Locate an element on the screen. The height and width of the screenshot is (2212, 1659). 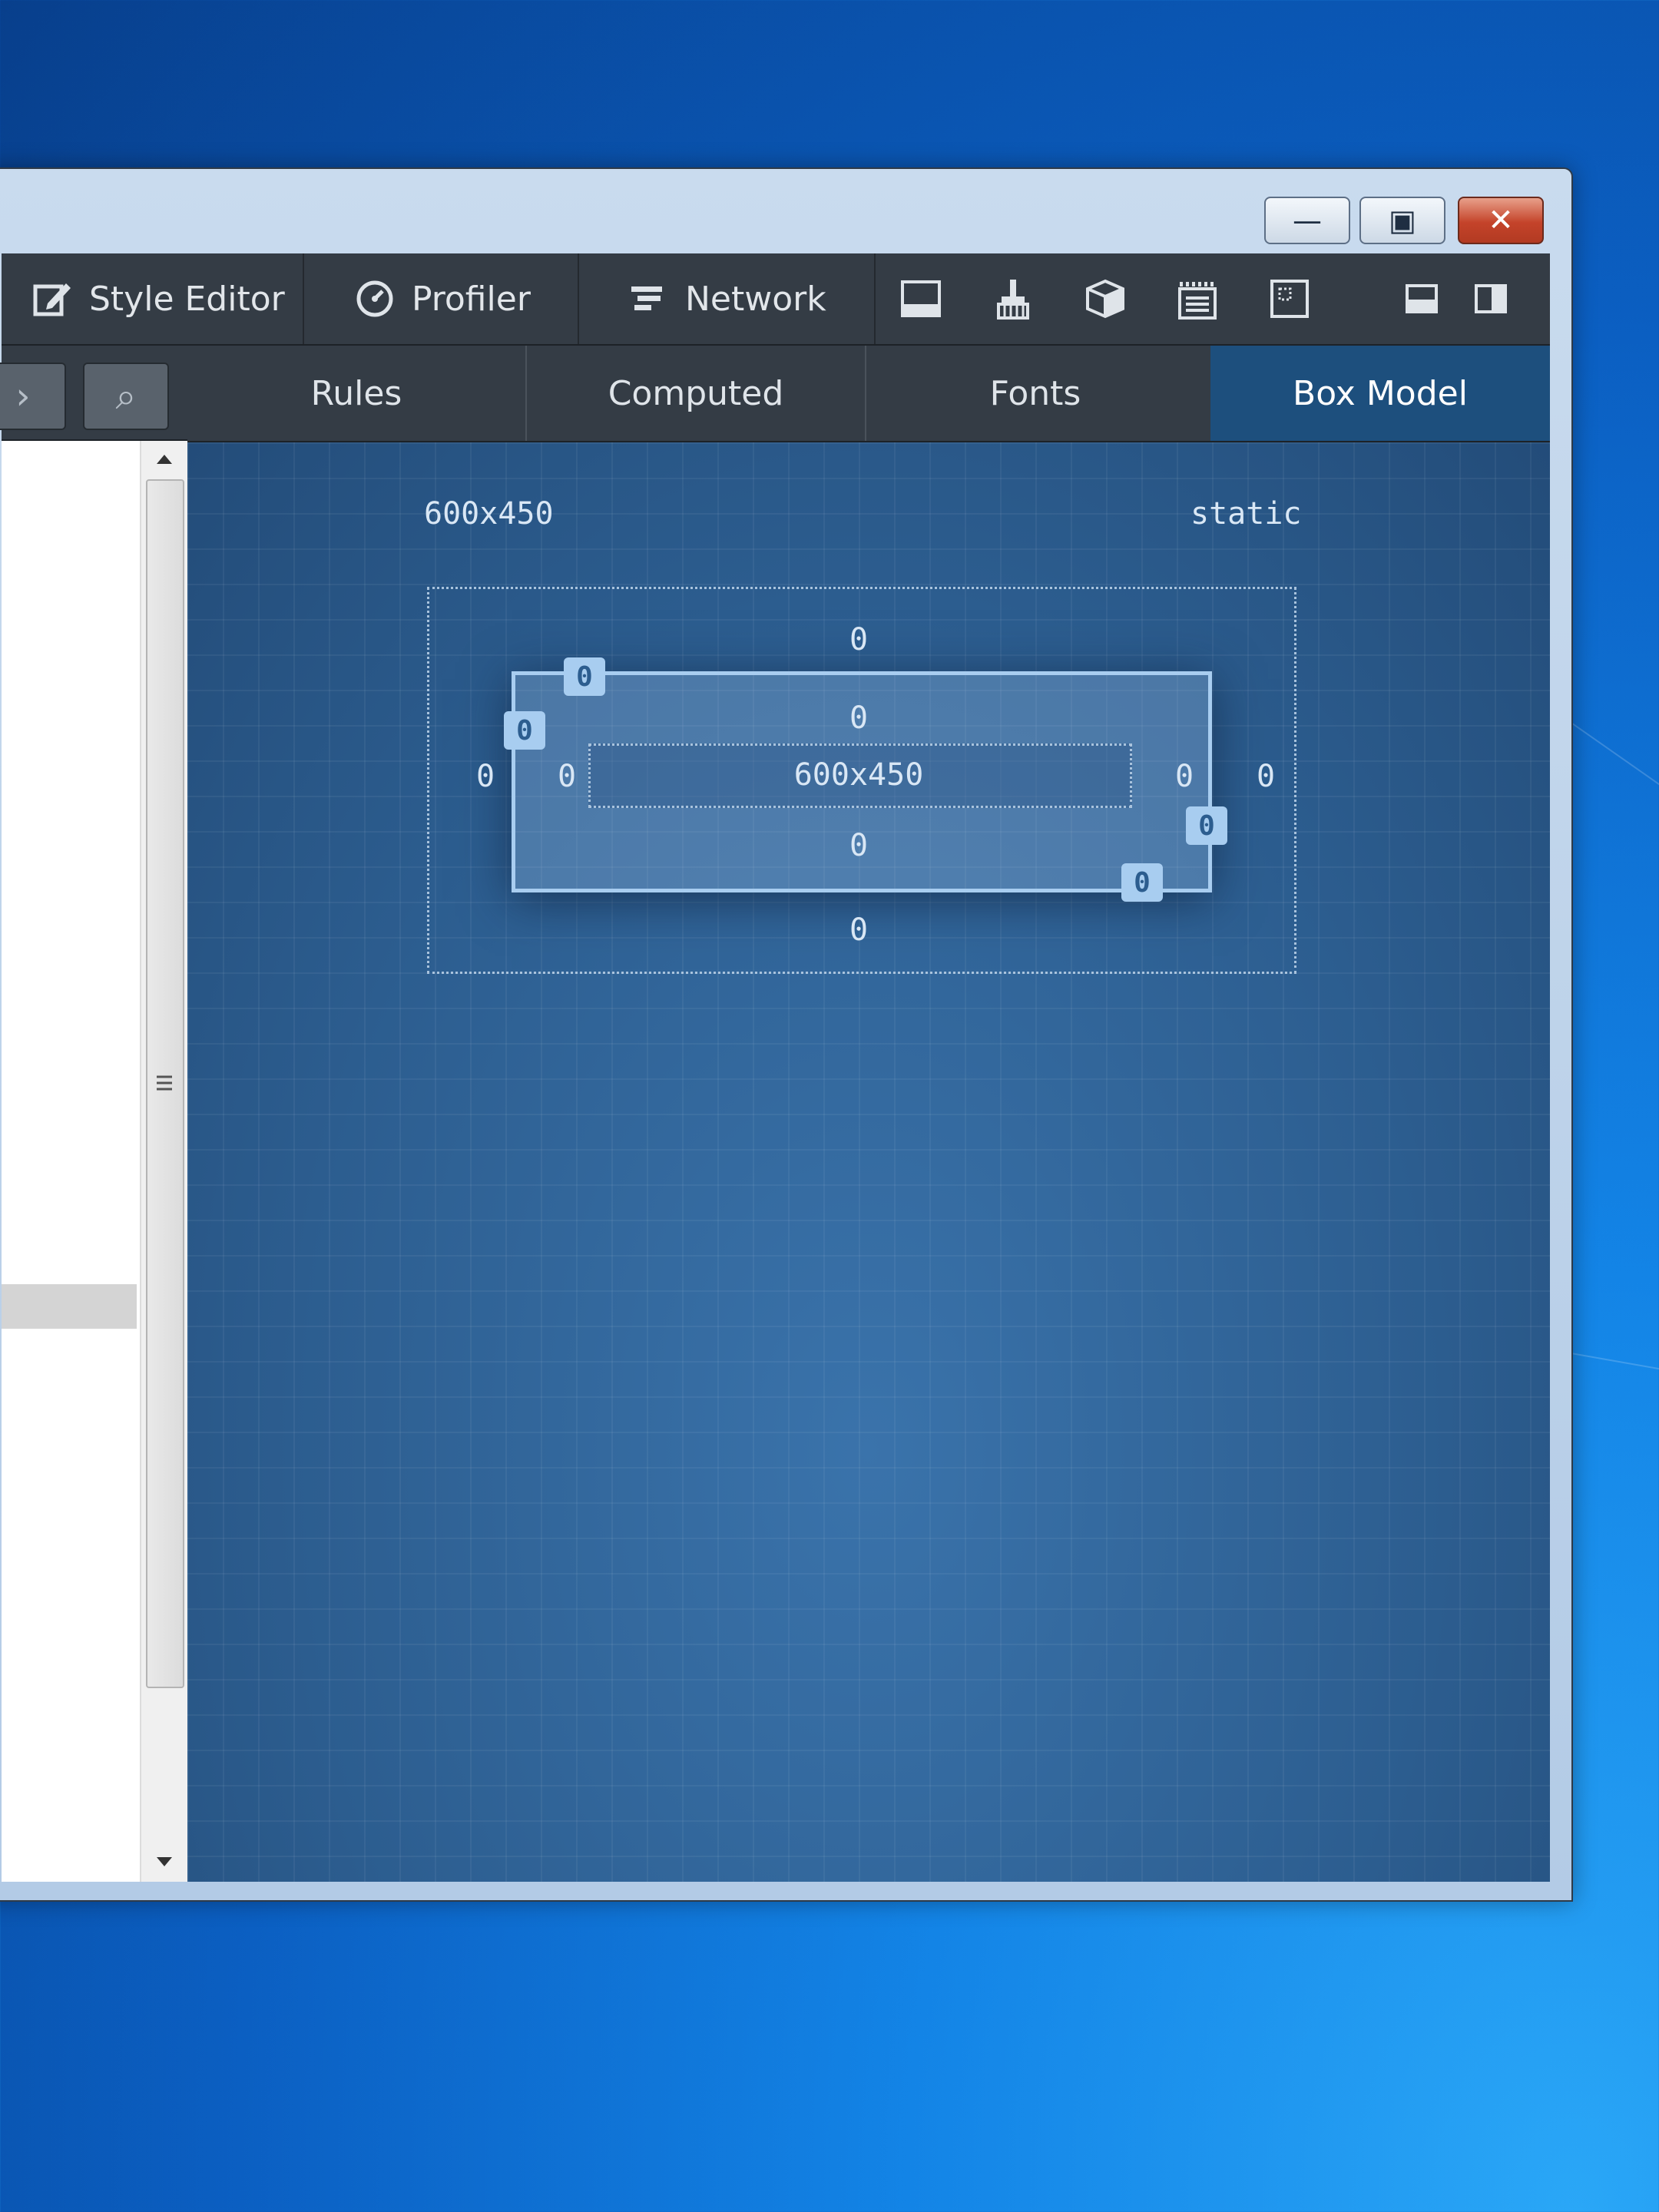
desktop-light-line is located at coordinates (1613, 1363).